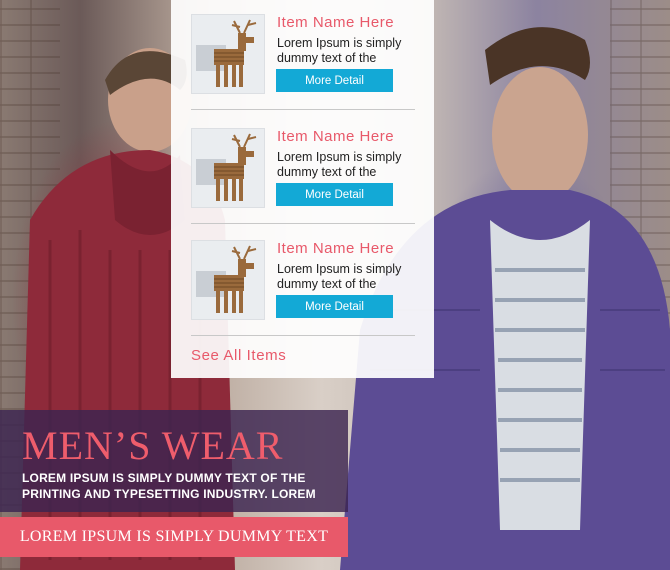  What do you see at coordinates (238, 355) in the screenshot?
I see `see-all-items-link: See All Items` at bounding box center [238, 355].